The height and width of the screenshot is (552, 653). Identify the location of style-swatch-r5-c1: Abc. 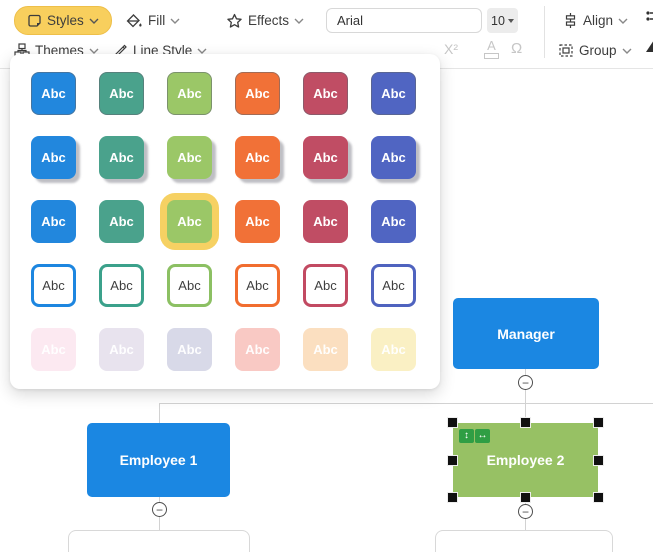
(53, 349).